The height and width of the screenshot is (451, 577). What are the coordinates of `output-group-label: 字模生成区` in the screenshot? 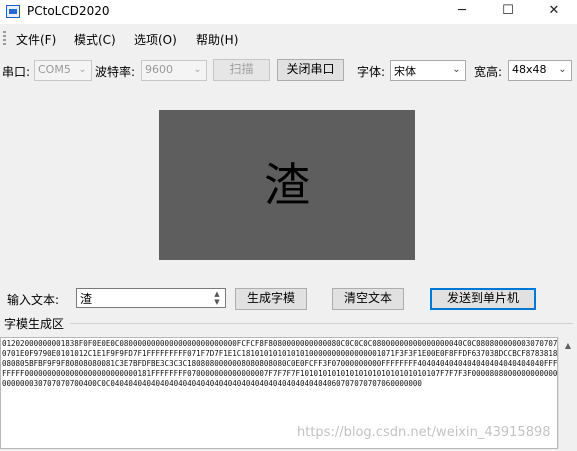 It's located at (34, 324).